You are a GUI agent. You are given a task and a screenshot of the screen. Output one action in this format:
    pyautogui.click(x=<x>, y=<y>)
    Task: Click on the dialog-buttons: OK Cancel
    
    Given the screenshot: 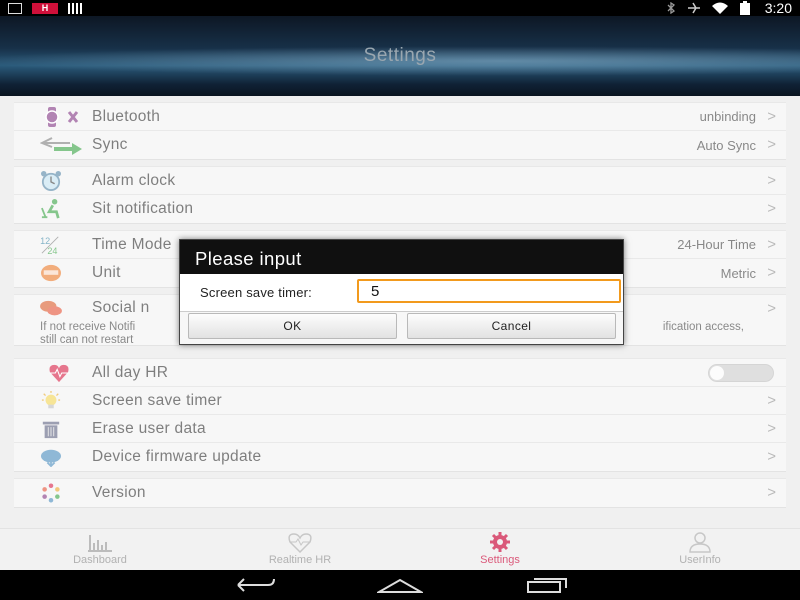 What is the action you would take?
    pyautogui.click(x=402, y=327)
    